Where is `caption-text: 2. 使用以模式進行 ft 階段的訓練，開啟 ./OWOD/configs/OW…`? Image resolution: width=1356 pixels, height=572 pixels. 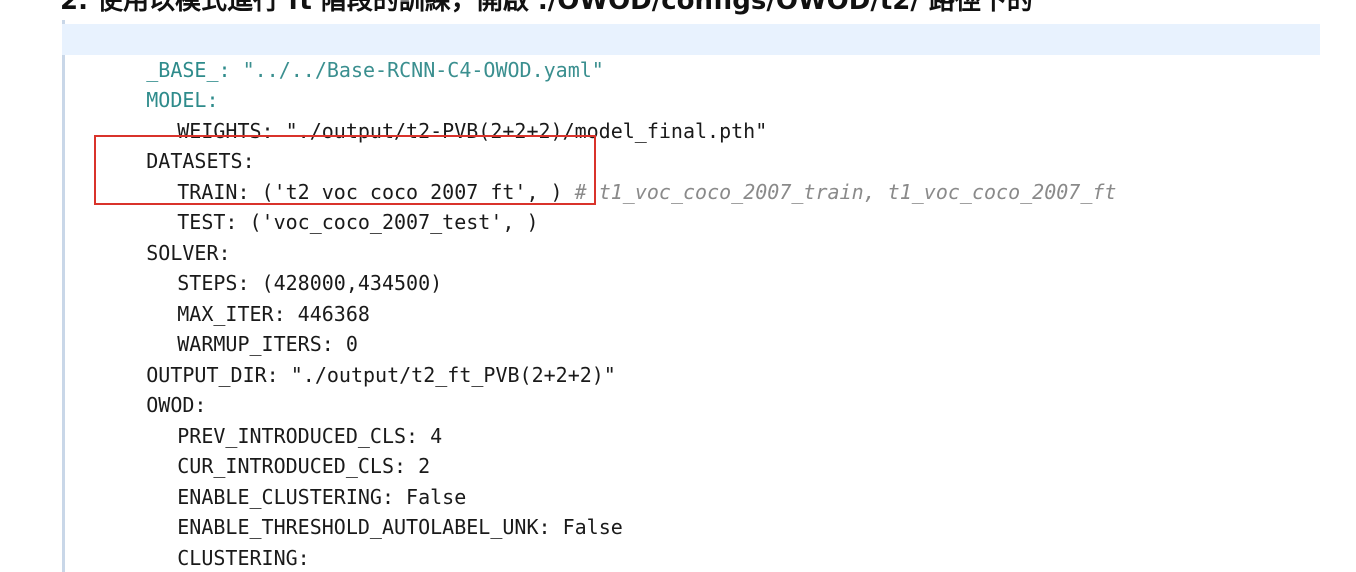 caption-text: 2. 使用以模式進行 ft 階段的訓練，開啟 ./OWOD/configs/OW… is located at coordinates (546, 8).